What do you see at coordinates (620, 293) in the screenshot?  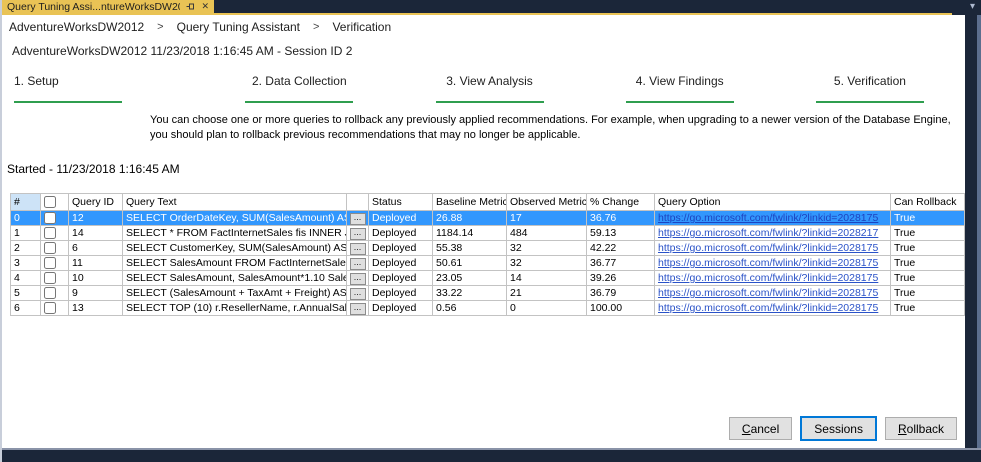 I see `pct-change-cell: 36.79` at bounding box center [620, 293].